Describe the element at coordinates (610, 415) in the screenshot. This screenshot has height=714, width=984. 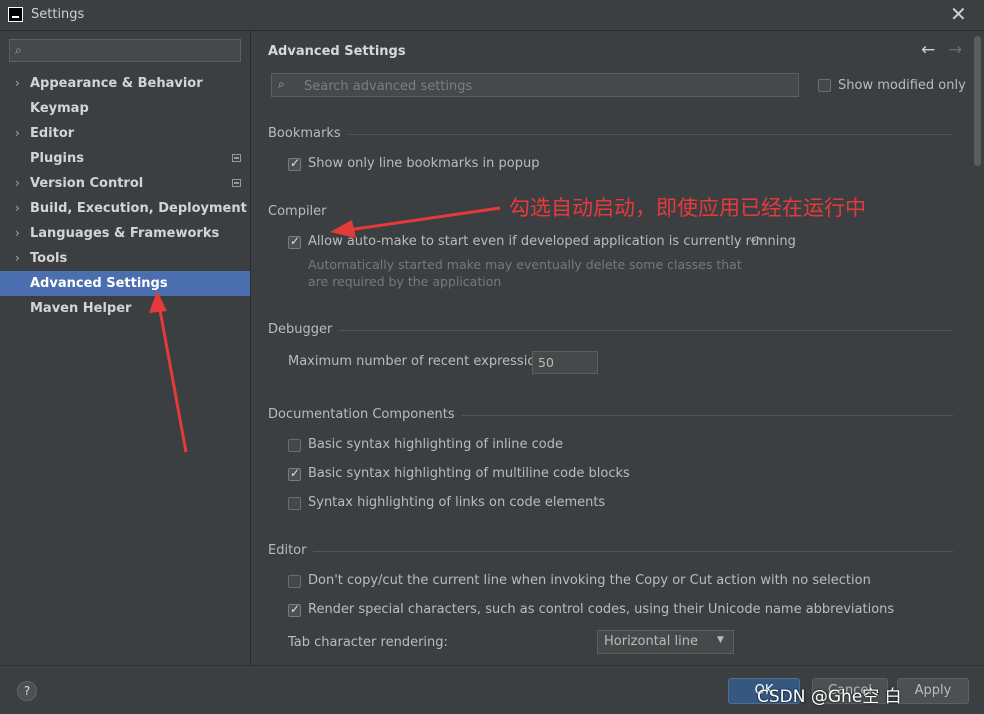
I see `section-documentation-components: Documentation Components` at that location.